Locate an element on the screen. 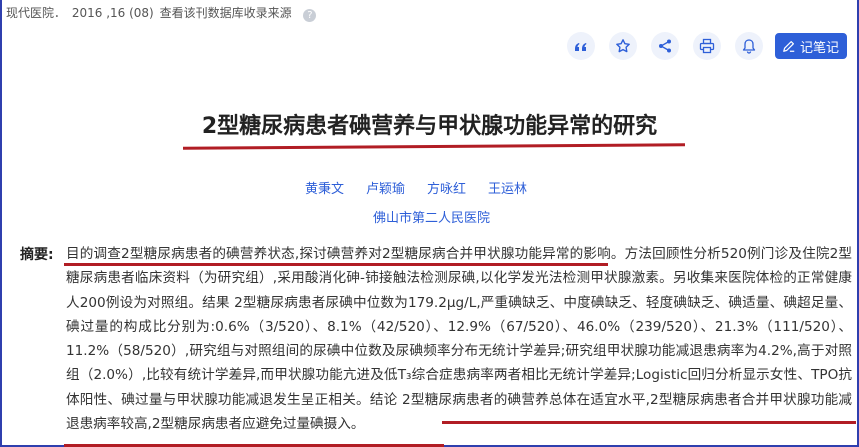  conclusion-underline-annotation is located at coordinates (649, 422).